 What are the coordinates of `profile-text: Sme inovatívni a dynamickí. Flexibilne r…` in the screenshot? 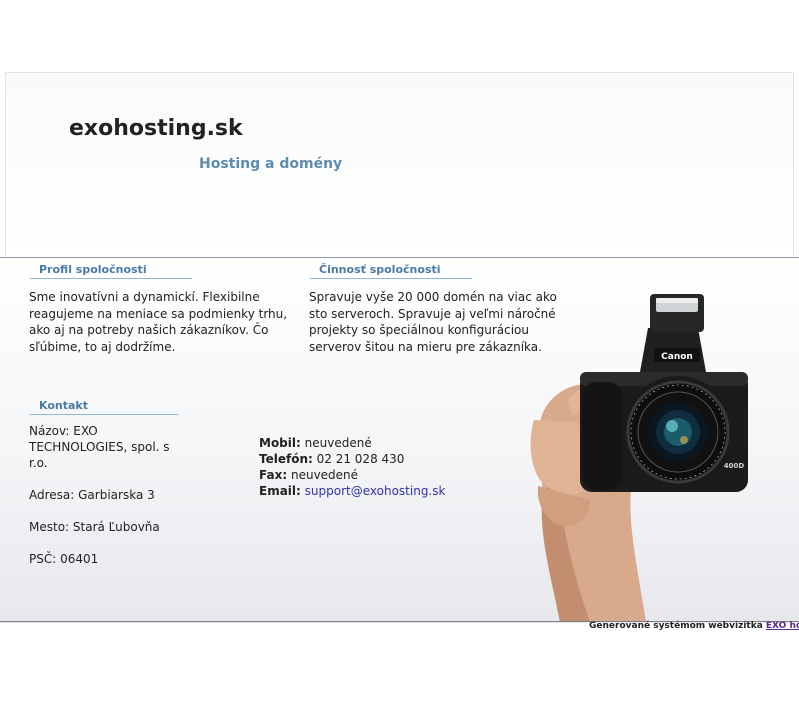 It's located at (159, 322).